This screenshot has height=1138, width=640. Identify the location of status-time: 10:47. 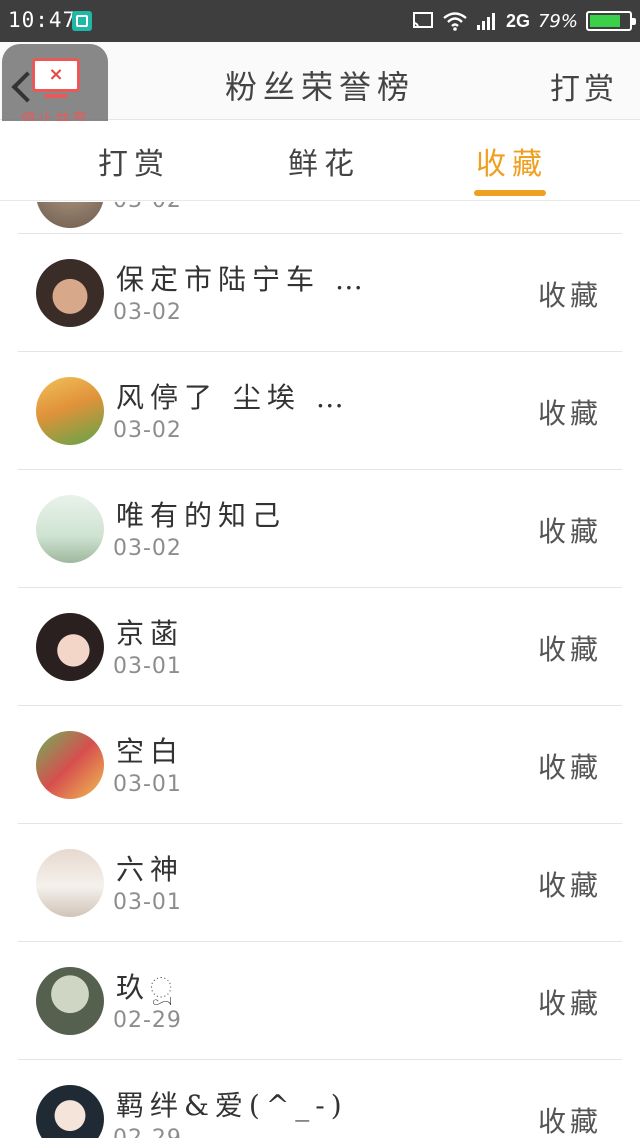
(42, 20).